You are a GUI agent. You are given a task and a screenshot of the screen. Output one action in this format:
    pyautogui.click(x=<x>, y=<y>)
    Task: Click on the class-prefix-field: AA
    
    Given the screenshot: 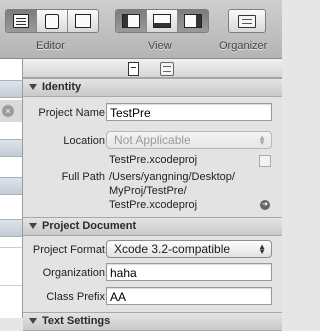 What is the action you would take?
    pyautogui.click(x=189, y=296)
    